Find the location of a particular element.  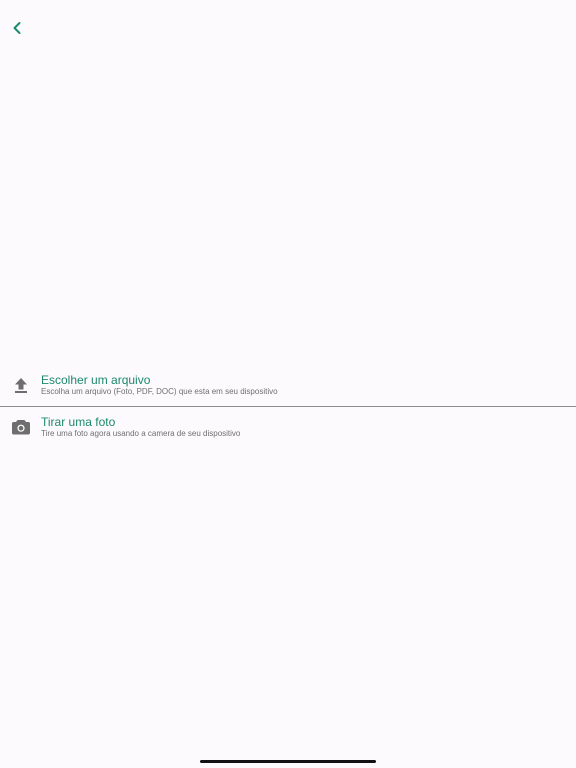

back-button is located at coordinates (17, 30).